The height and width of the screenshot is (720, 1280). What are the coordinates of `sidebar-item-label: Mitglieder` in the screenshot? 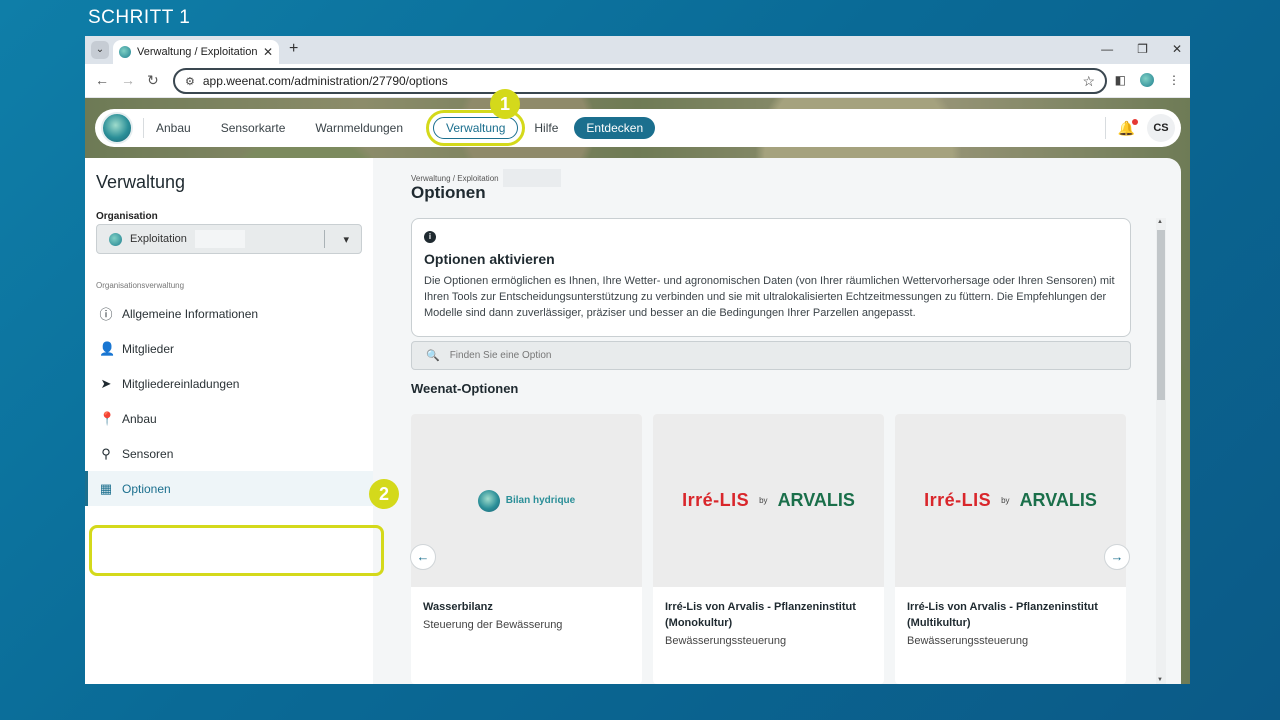 It's located at (148, 348).